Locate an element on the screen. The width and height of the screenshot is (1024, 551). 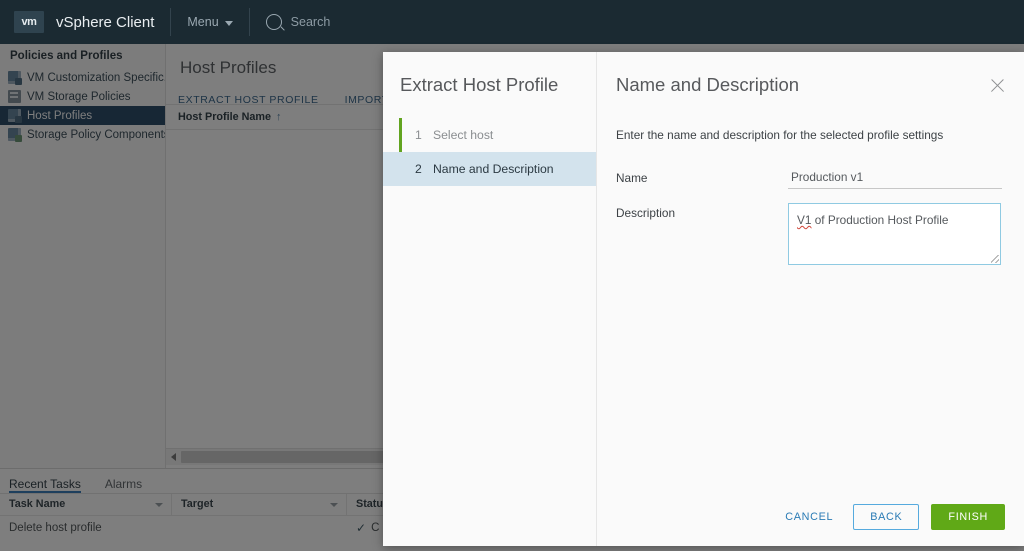
description-field-label: Description is located at coordinates (646, 213).